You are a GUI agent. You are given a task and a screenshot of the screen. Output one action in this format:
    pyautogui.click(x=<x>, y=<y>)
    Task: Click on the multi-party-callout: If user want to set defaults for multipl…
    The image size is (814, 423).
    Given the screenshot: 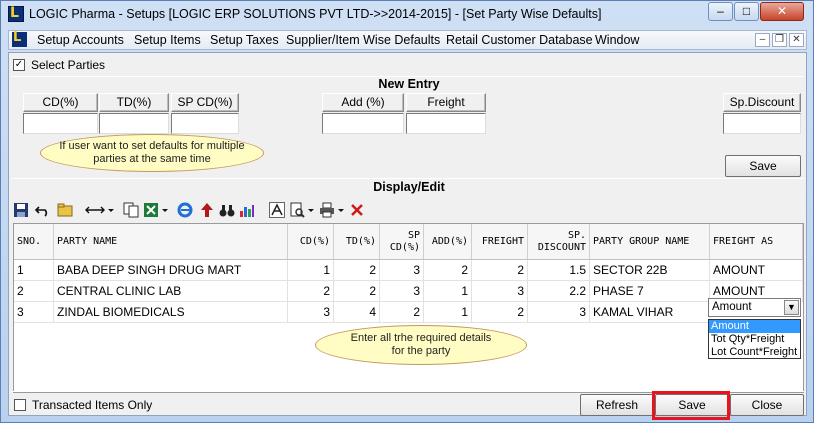 What is the action you would take?
    pyautogui.click(x=152, y=153)
    